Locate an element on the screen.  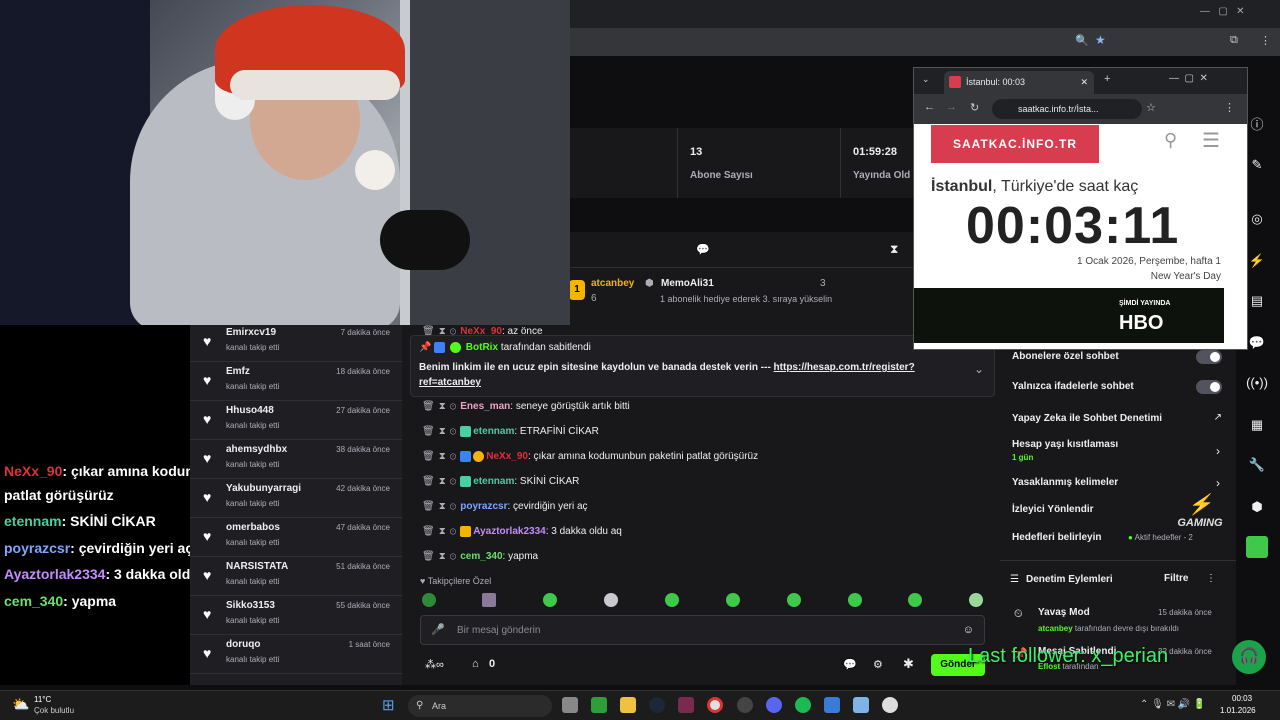
spotify-icon is located at coordinates (803, 705).